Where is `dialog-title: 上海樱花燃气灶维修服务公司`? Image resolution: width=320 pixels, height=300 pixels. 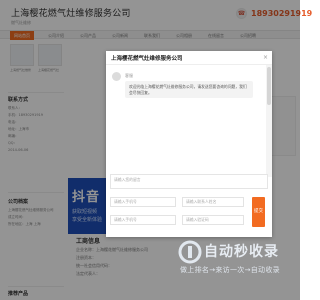 dialog-title: 上海樱花燃气灶维修服务公司 is located at coordinates (147, 59).